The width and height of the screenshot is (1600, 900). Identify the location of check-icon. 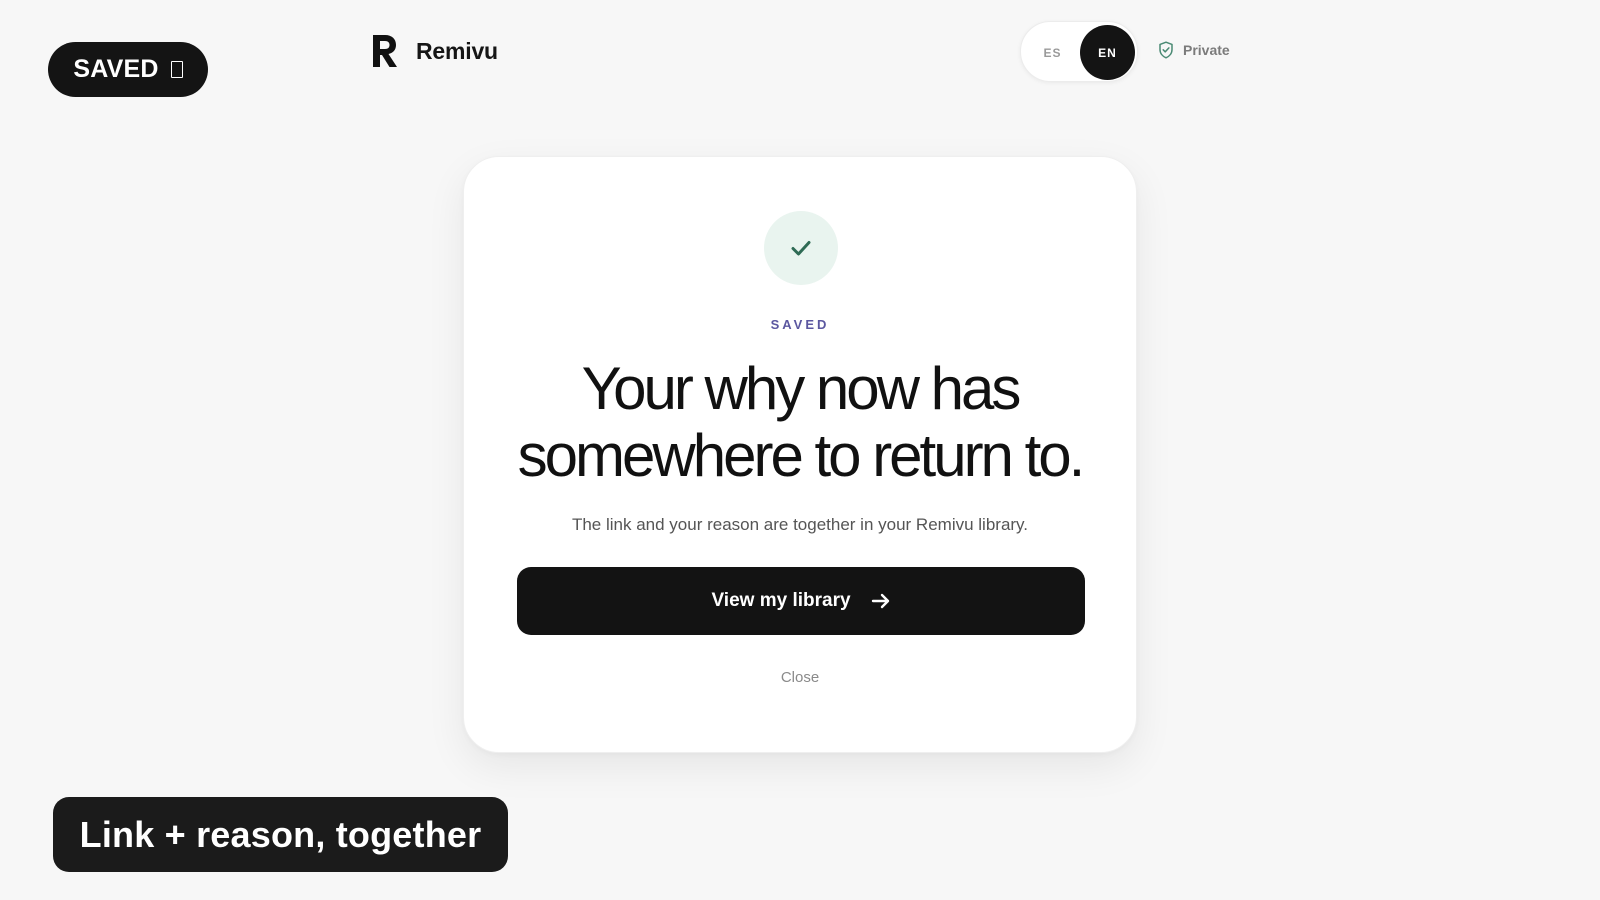
(801, 248).